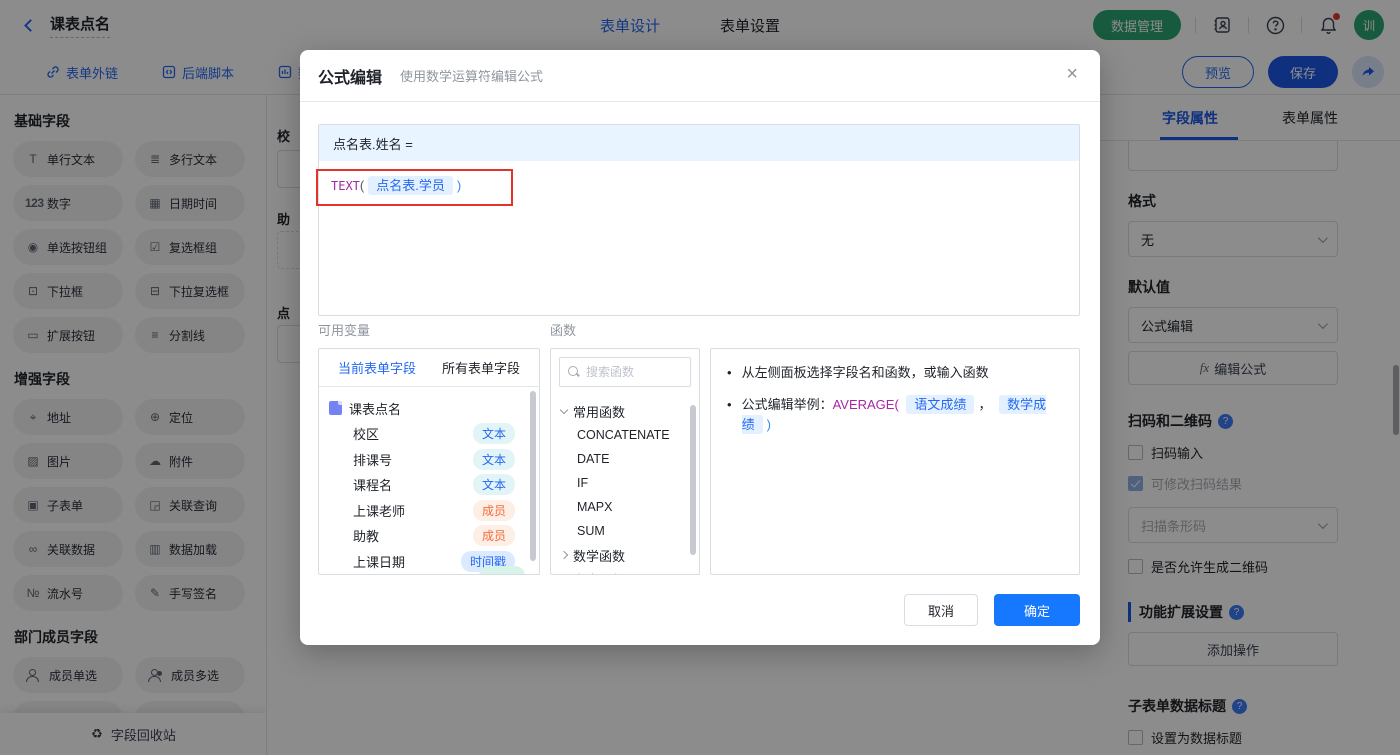 This screenshot has height=755, width=1400. Describe the element at coordinates (410, 185) in the screenshot. I see `variable-chip: 点名表.学员` at that location.